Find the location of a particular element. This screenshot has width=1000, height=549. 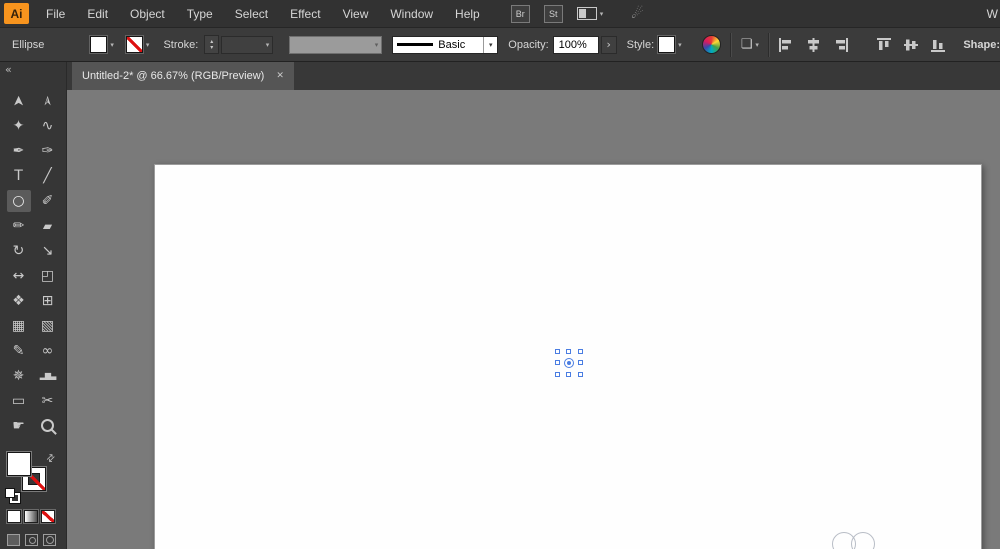

arrange-documents-icon is located at coordinates (586, 13).